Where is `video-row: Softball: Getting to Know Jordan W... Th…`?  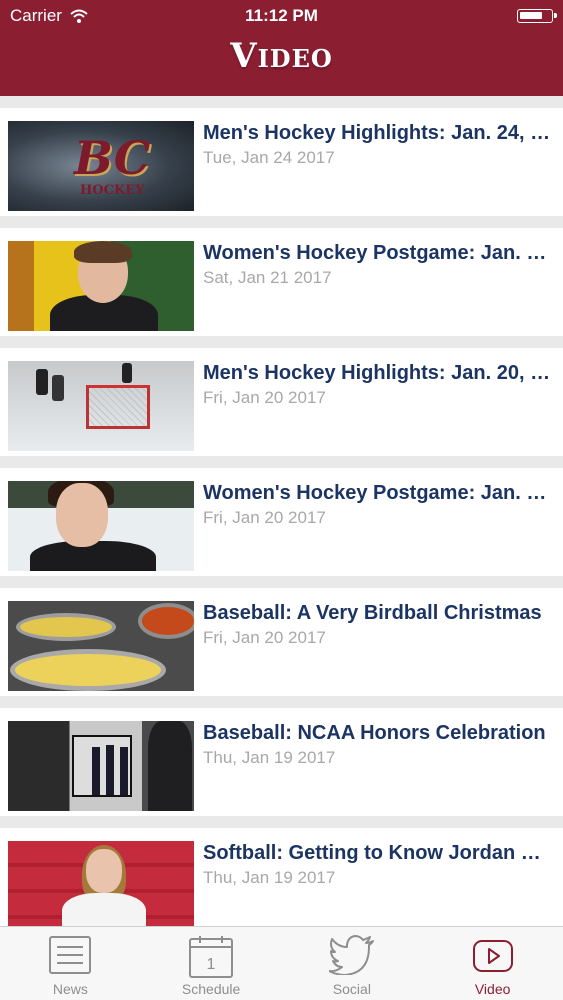 video-row: Softball: Getting to Know Jordan W... Th… is located at coordinates (281, 877).